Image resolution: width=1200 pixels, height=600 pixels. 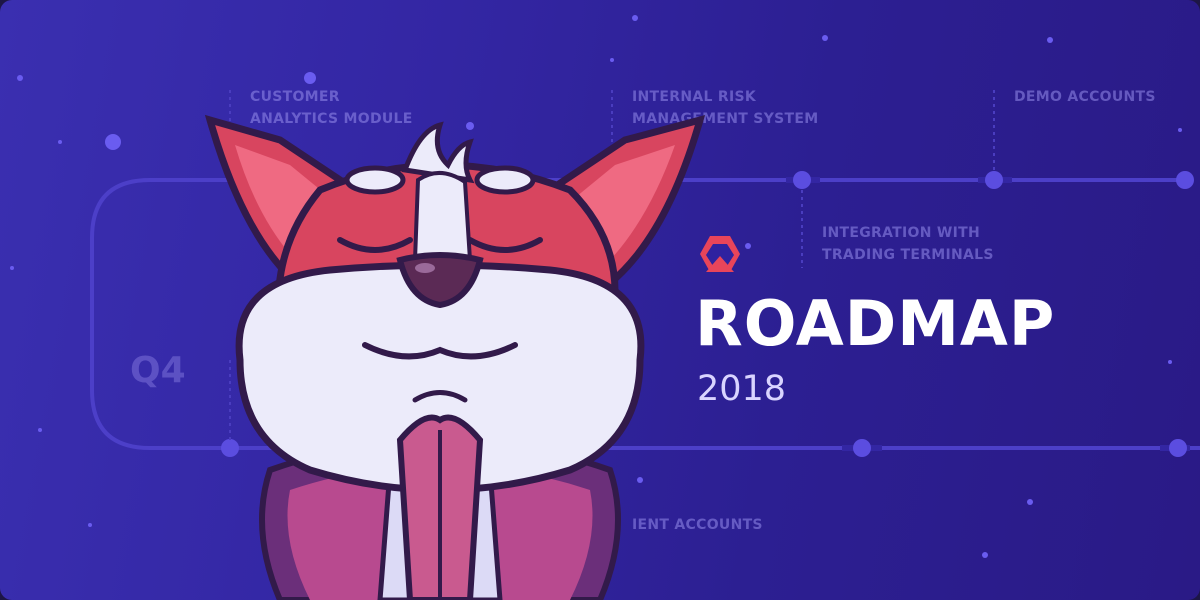 What do you see at coordinates (742, 389) in the screenshot?
I see `page-subtitle-year: 2018` at bounding box center [742, 389].